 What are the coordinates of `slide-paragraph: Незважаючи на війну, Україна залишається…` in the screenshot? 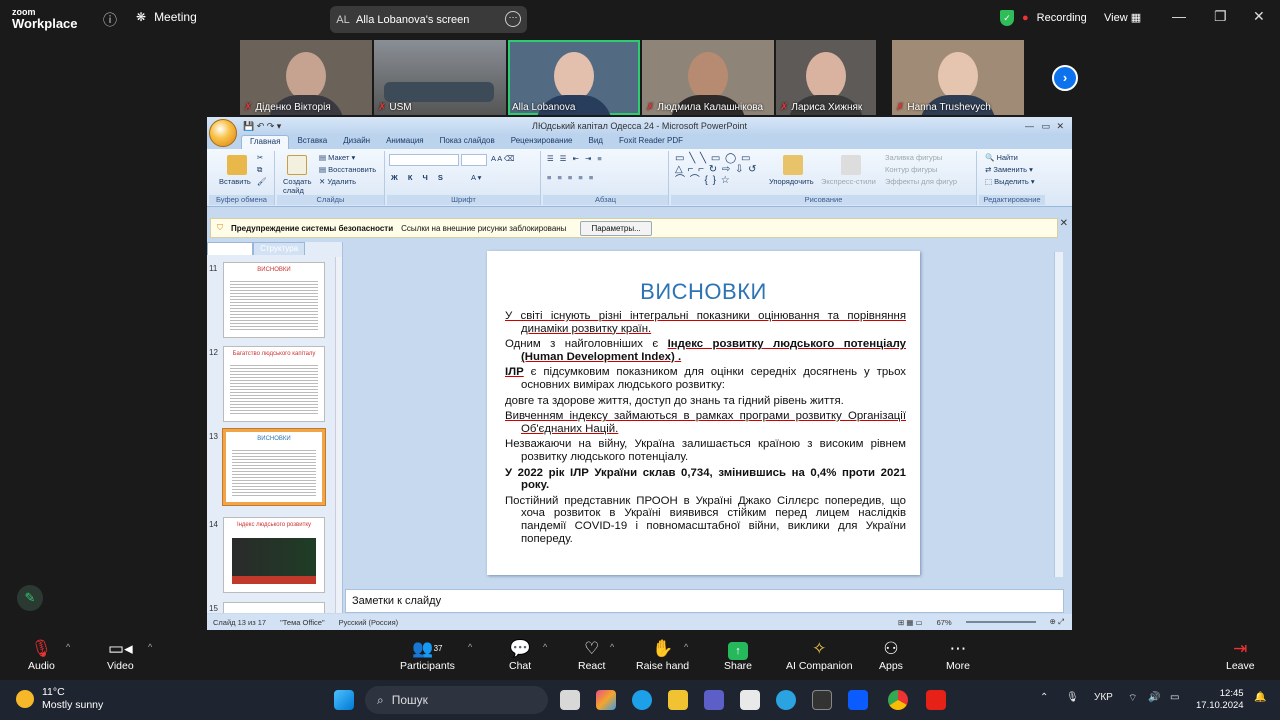 It's located at (705, 450).